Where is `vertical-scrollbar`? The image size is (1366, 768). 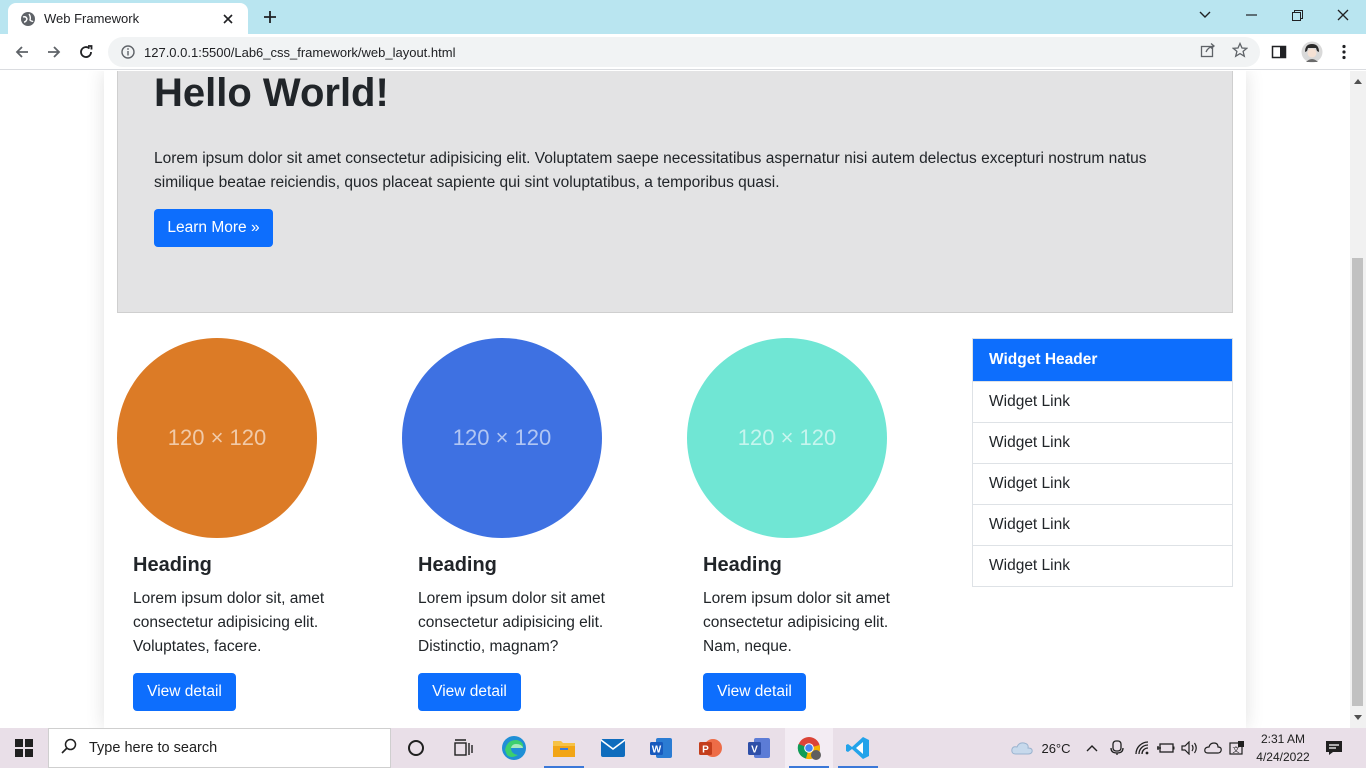
vertical-scrollbar is located at coordinates (1358, 399).